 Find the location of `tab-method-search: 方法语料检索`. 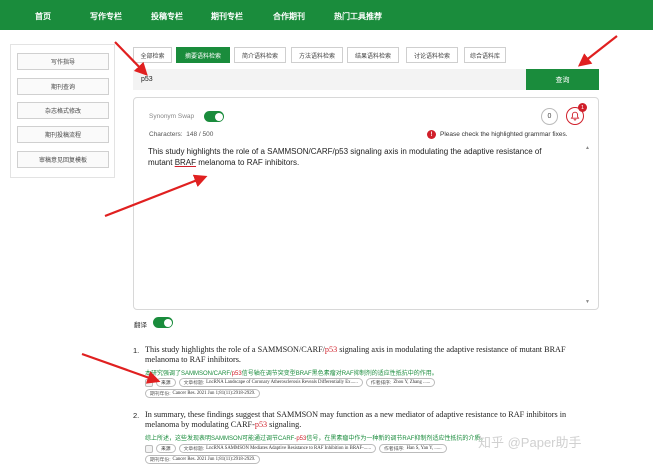

tab-method-search: 方法语料检索 is located at coordinates (317, 55).